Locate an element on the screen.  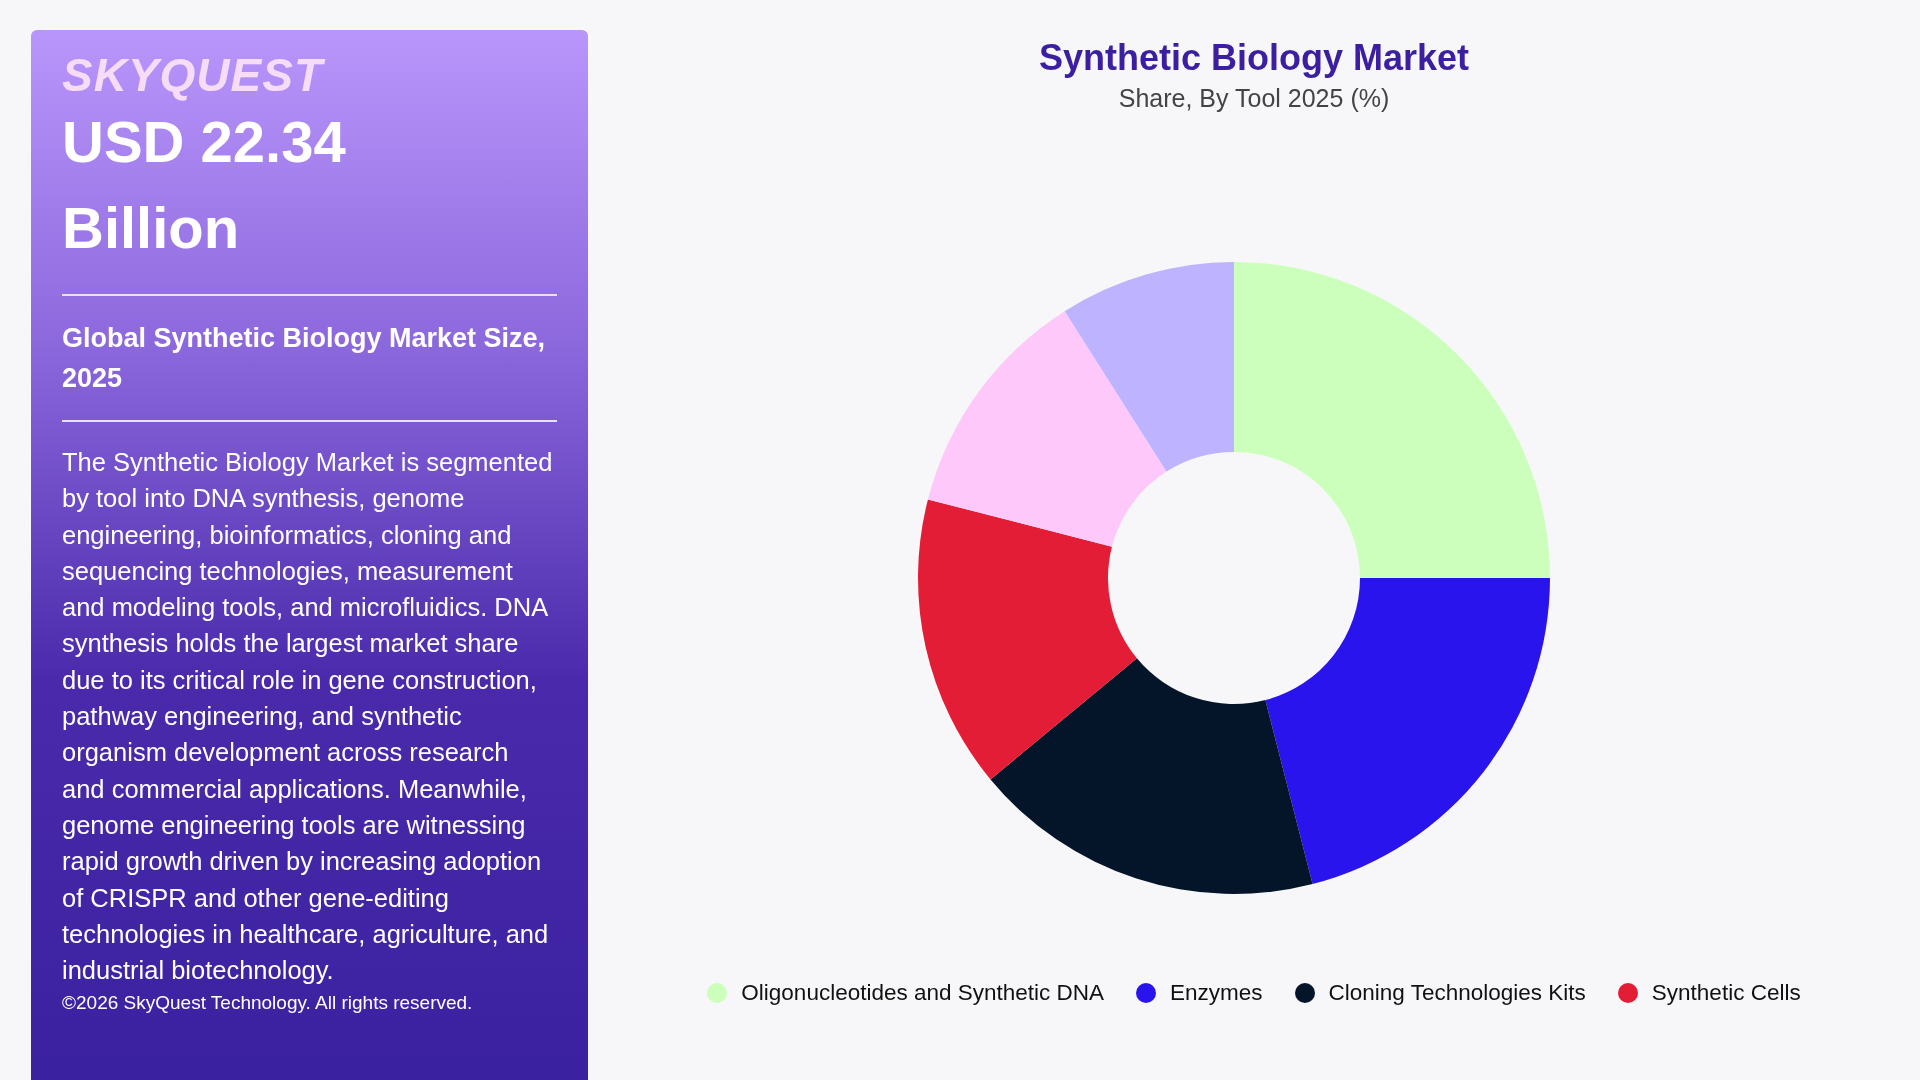
chart-title: Synthetic Biology Market is located at coordinates (1254, 58).